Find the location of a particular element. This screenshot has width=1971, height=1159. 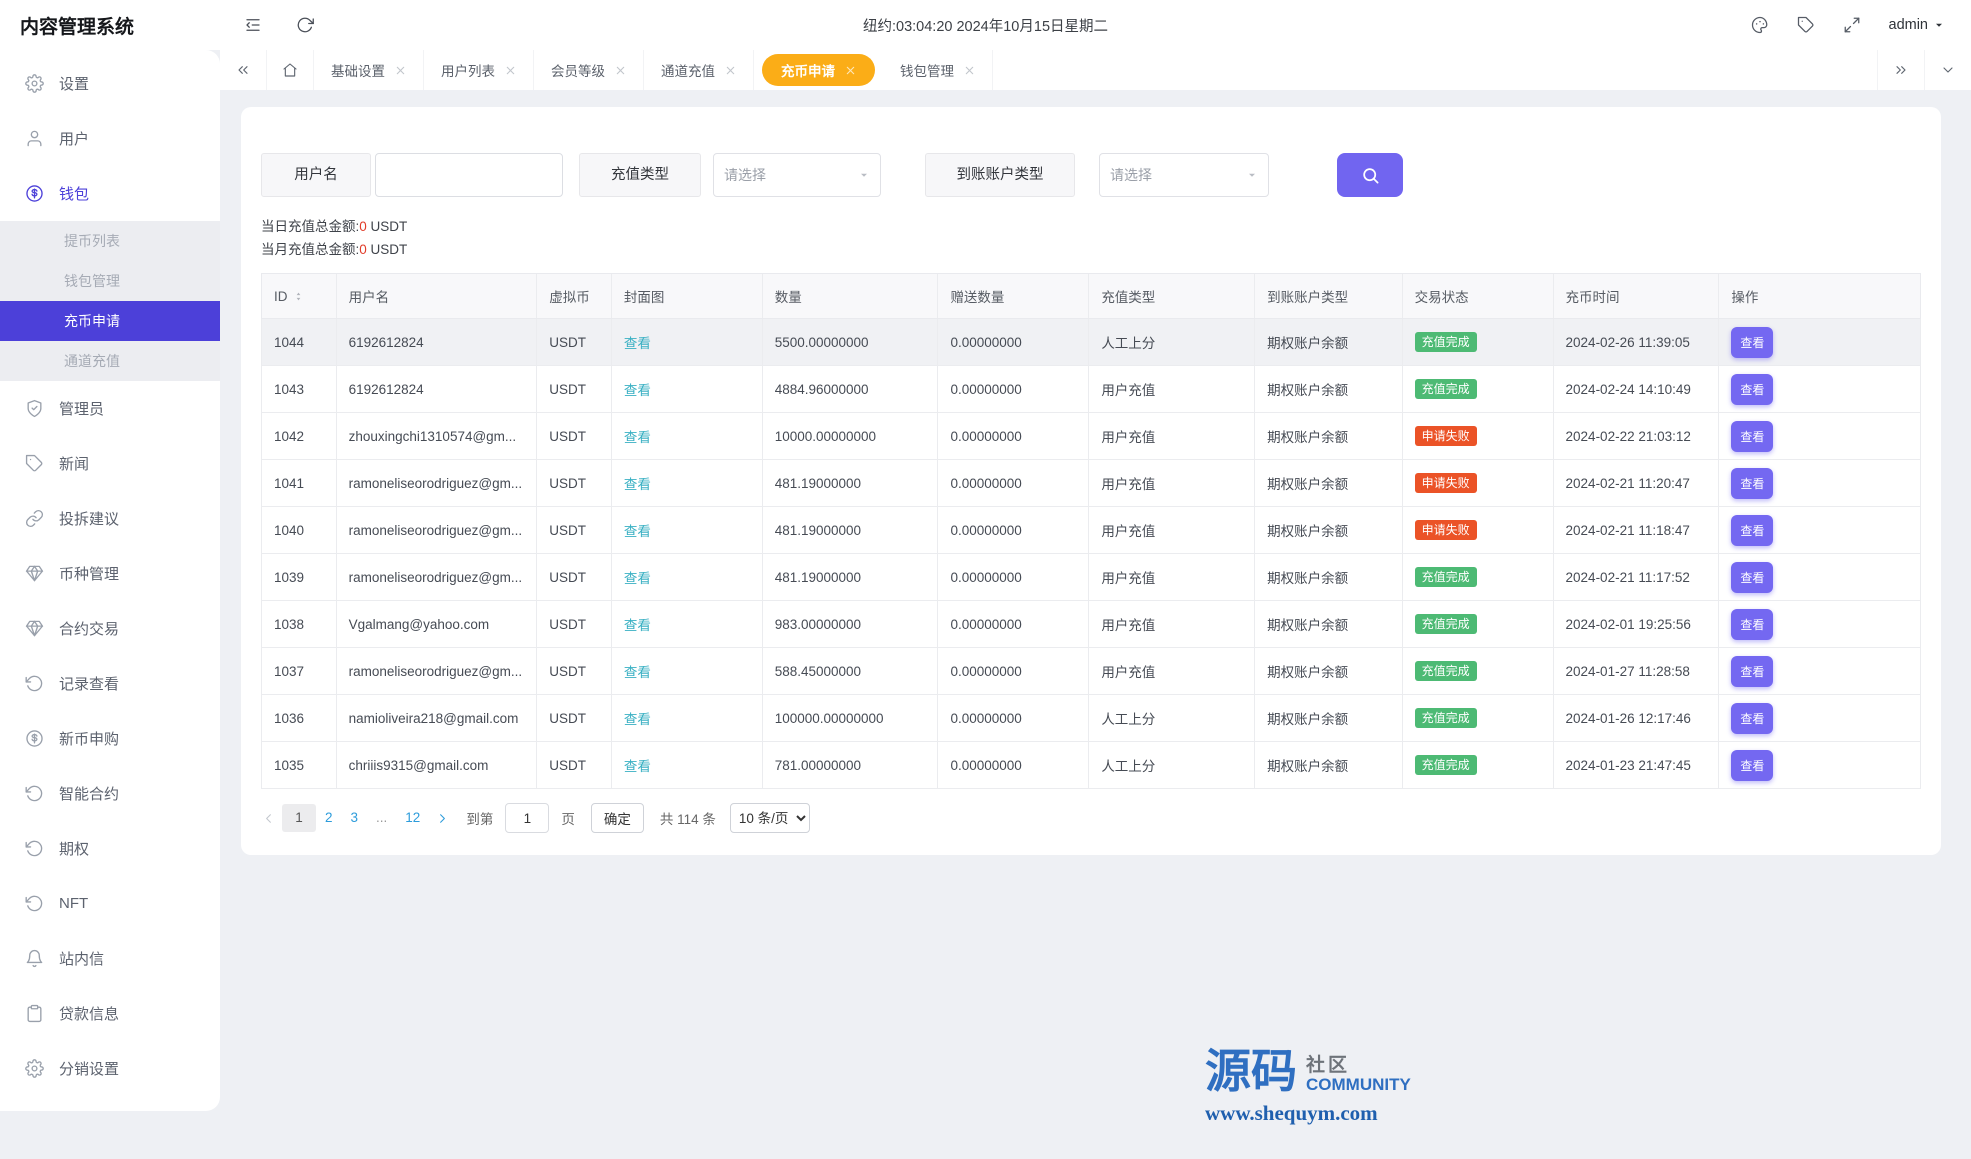

sidebar-item: 通道充值 is located at coordinates (110, 361).